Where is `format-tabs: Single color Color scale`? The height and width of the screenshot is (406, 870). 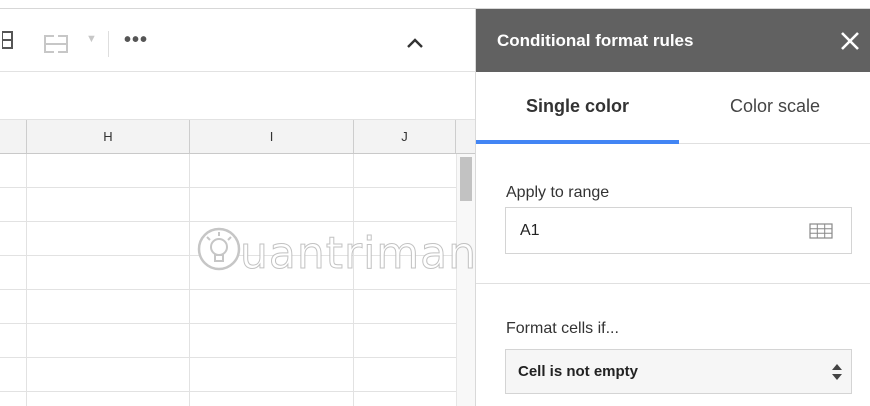 format-tabs: Single color Color scale is located at coordinates (673, 108).